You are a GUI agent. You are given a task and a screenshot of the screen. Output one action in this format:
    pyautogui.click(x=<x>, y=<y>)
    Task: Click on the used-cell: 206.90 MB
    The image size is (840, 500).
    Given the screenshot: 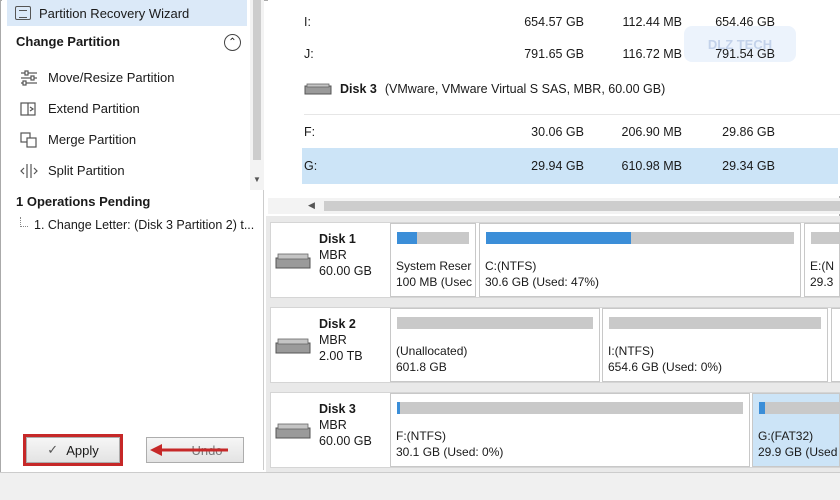 What is the action you would take?
    pyautogui.click(x=651, y=132)
    